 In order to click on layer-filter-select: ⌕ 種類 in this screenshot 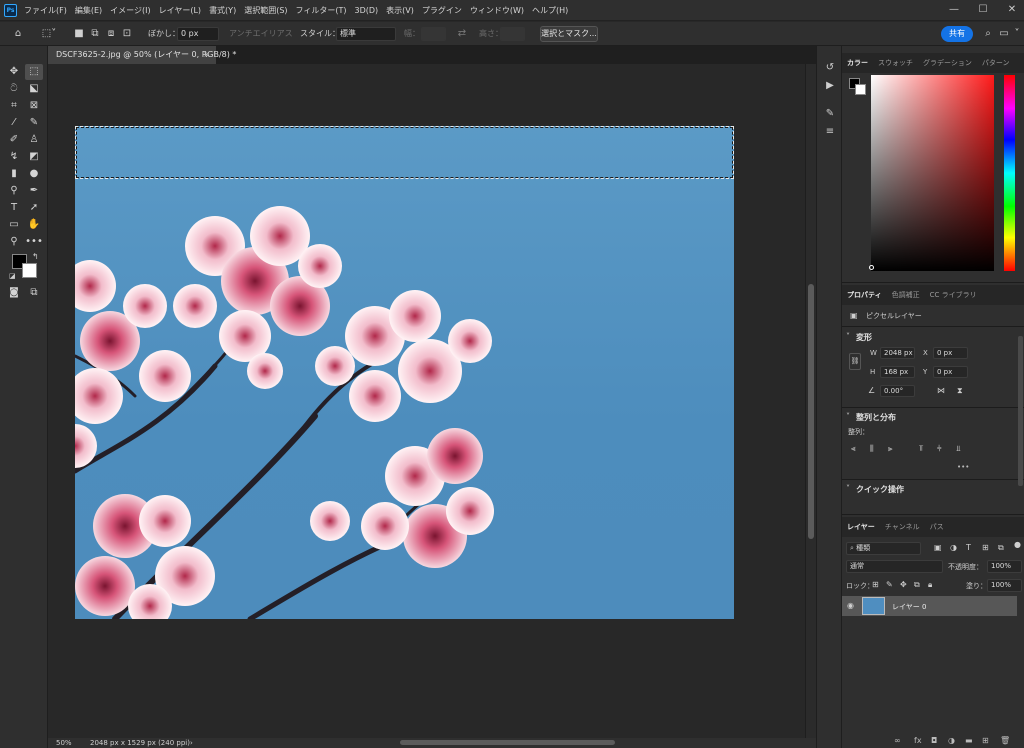, I will do `click(883, 548)`.